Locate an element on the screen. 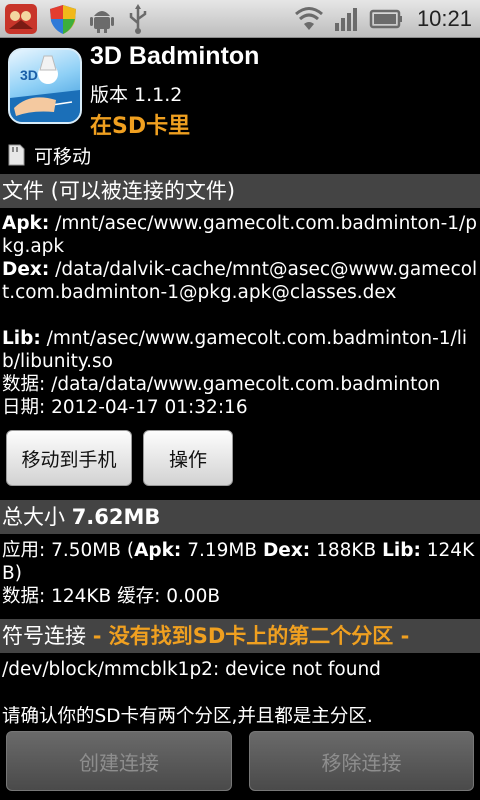  remove-link-button: 移除连接 is located at coordinates (361, 761).